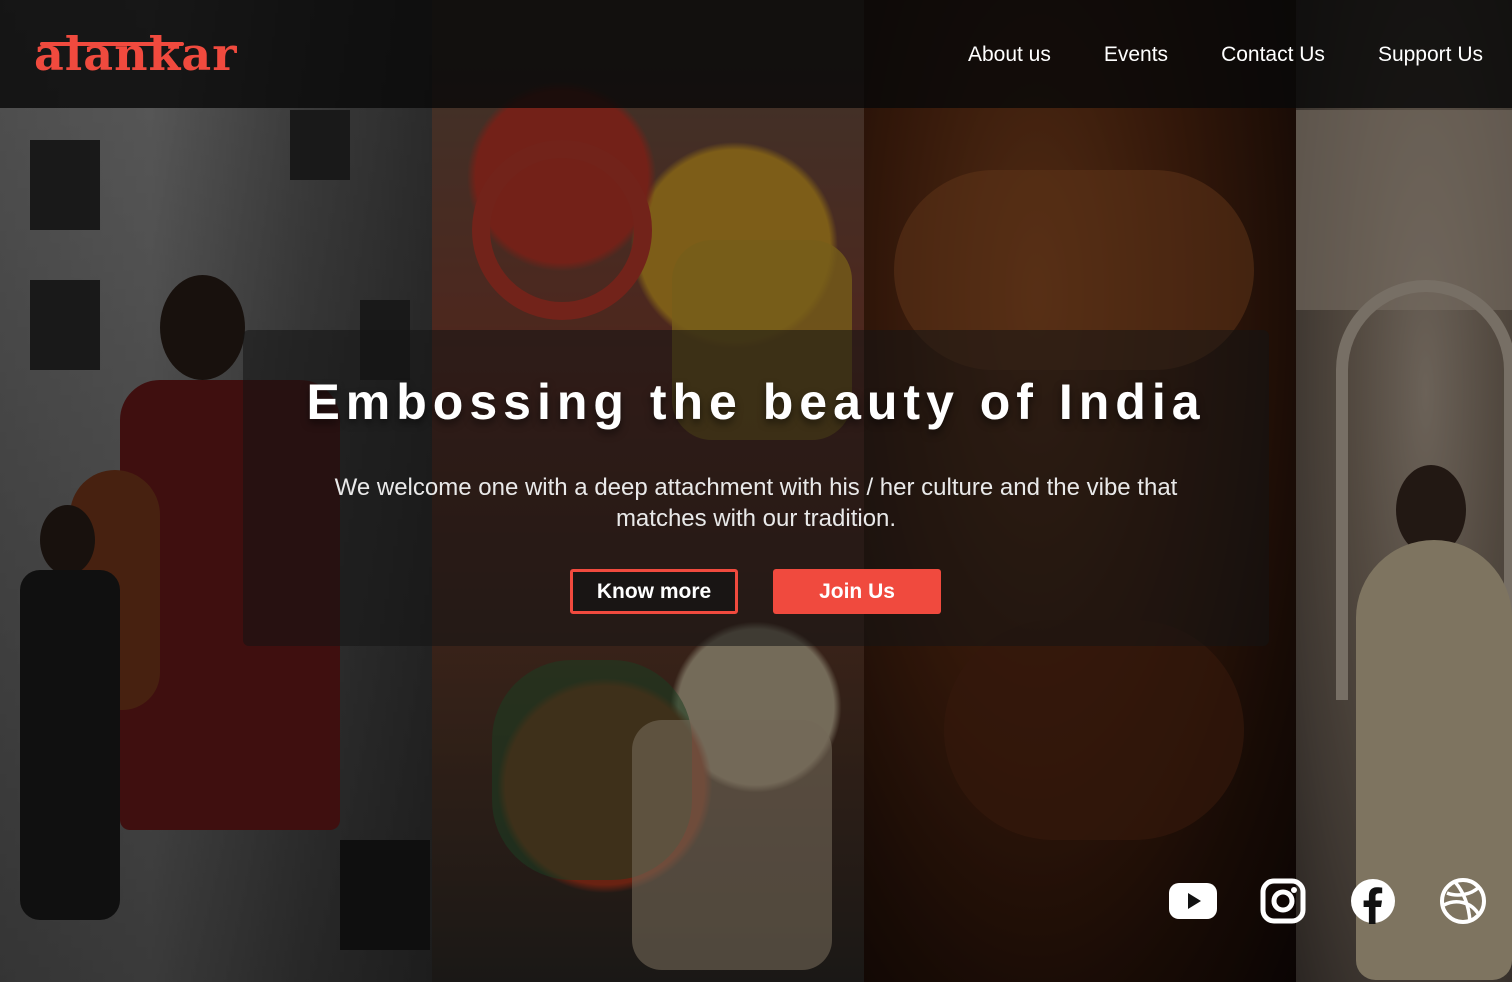 The image size is (1512, 982). Describe the element at coordinates (1328, 901) in the screenshot. I see `social-links` at that location.